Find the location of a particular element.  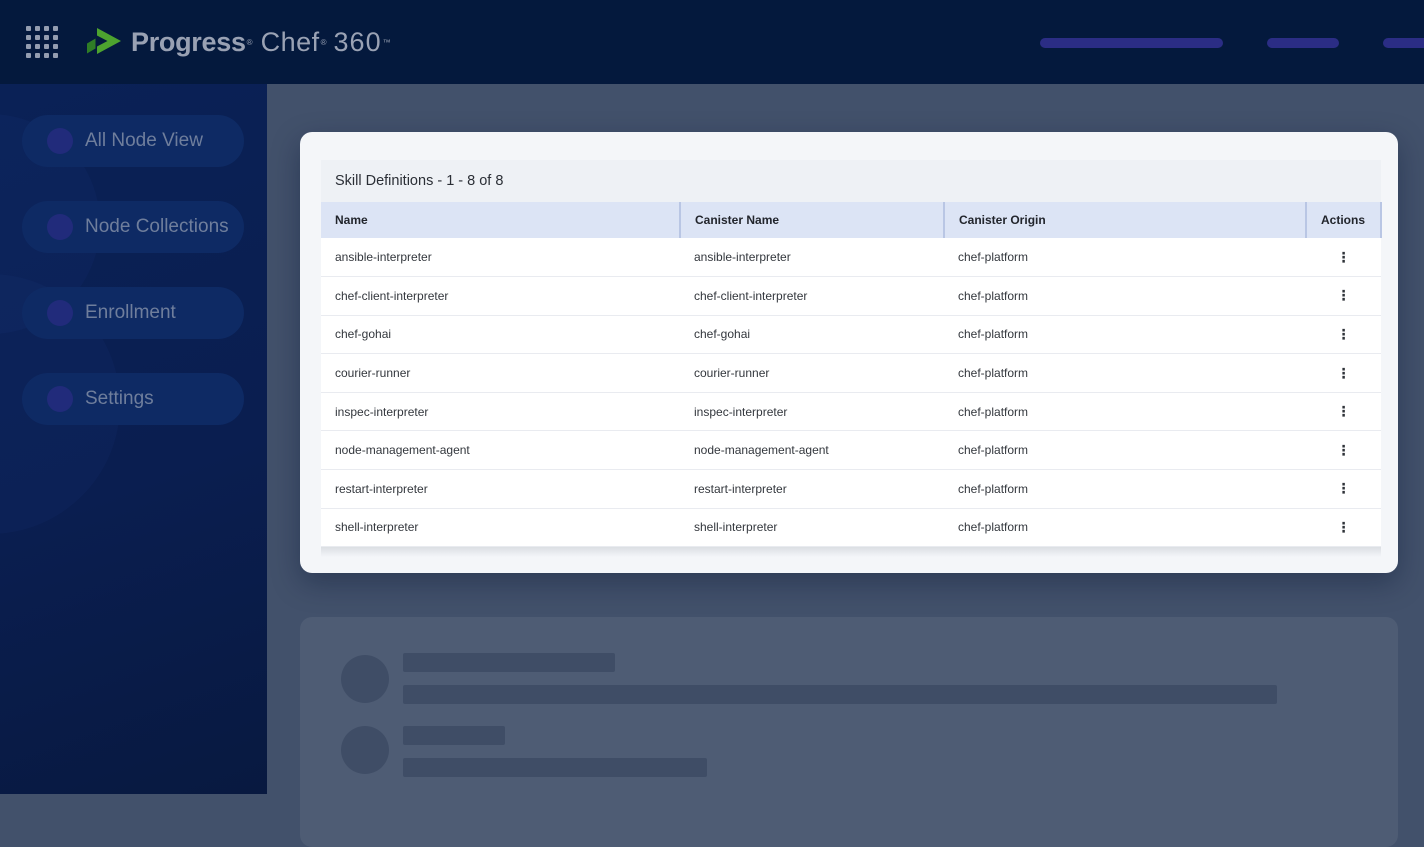

apps-grid-icon is located at coordinates (42, 42).